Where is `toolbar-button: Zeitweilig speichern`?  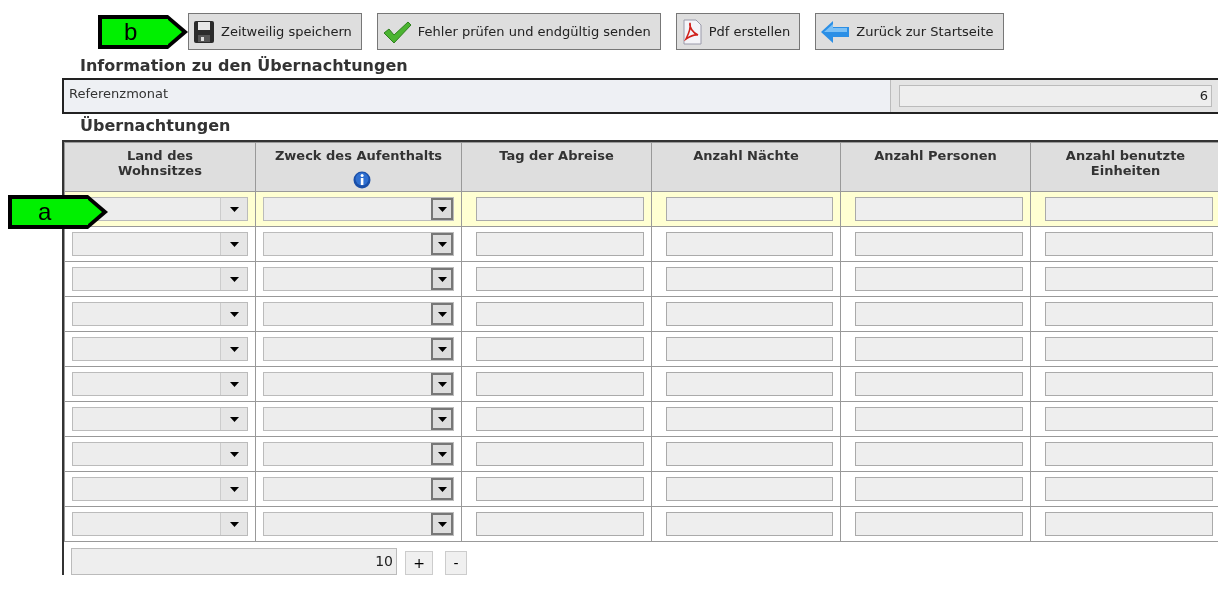 toolbar-button: Zeitweilig speichern is located at coordinates (275, 31).